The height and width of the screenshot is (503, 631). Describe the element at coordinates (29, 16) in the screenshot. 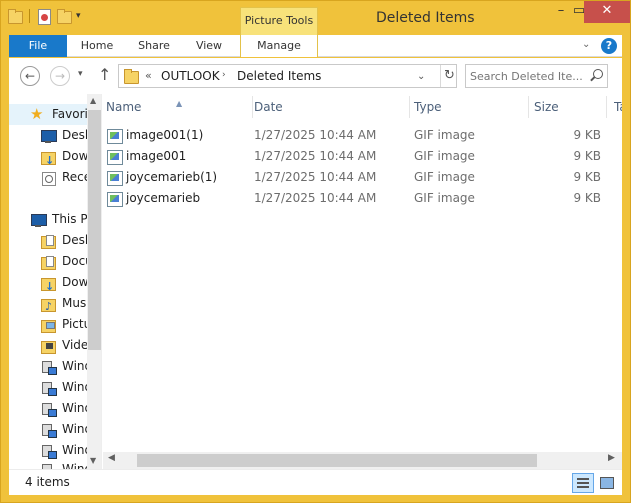

I see `toolbar-divider` at that location.